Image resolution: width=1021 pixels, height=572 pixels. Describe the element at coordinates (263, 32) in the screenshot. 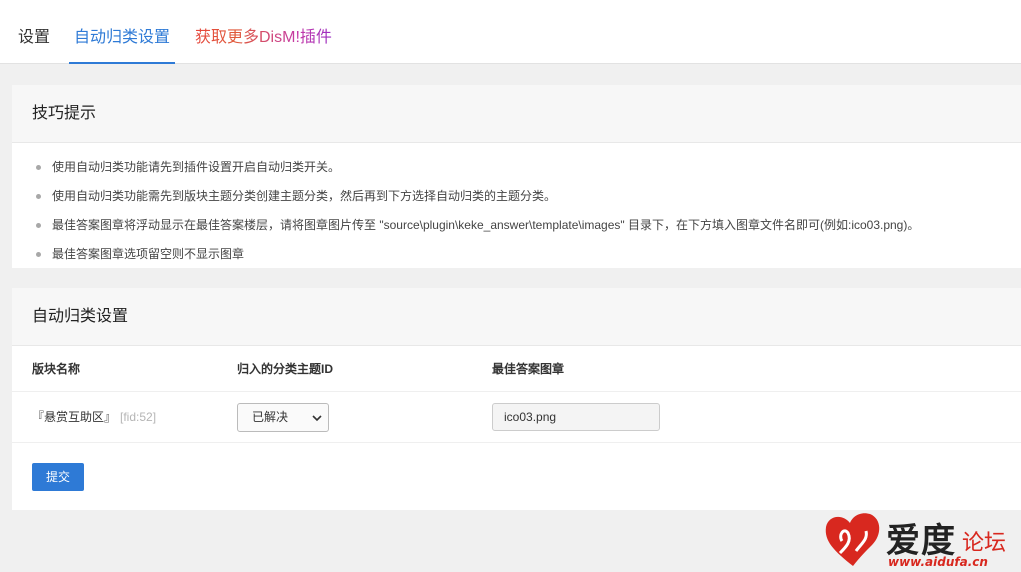

I see `tab-more-plugins: 获取更多DisM!插件` at that location.